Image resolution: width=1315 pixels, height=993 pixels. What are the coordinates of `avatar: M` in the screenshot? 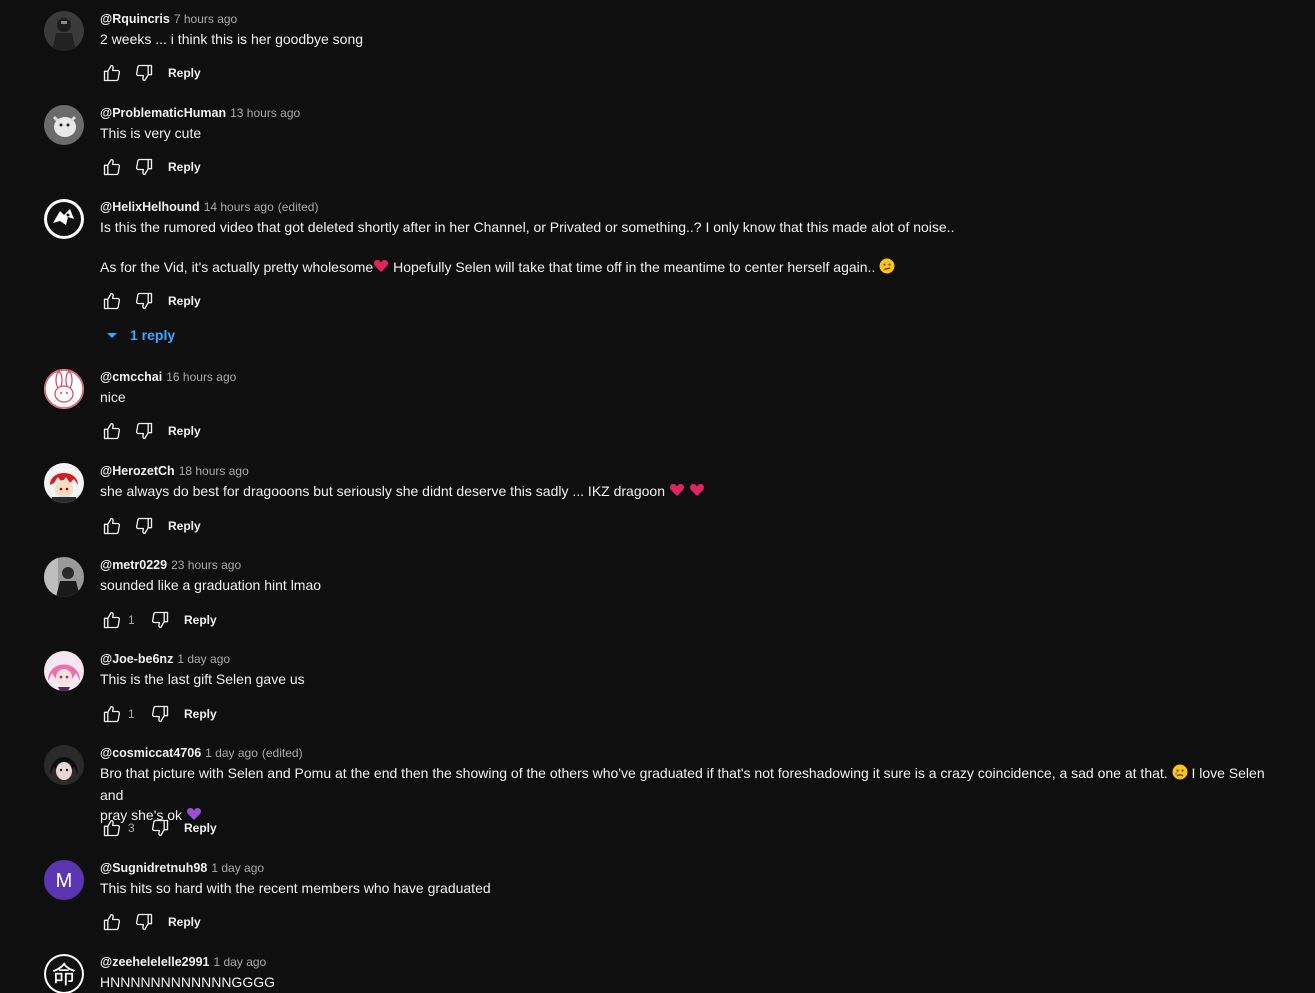 It's located at (64, 880).